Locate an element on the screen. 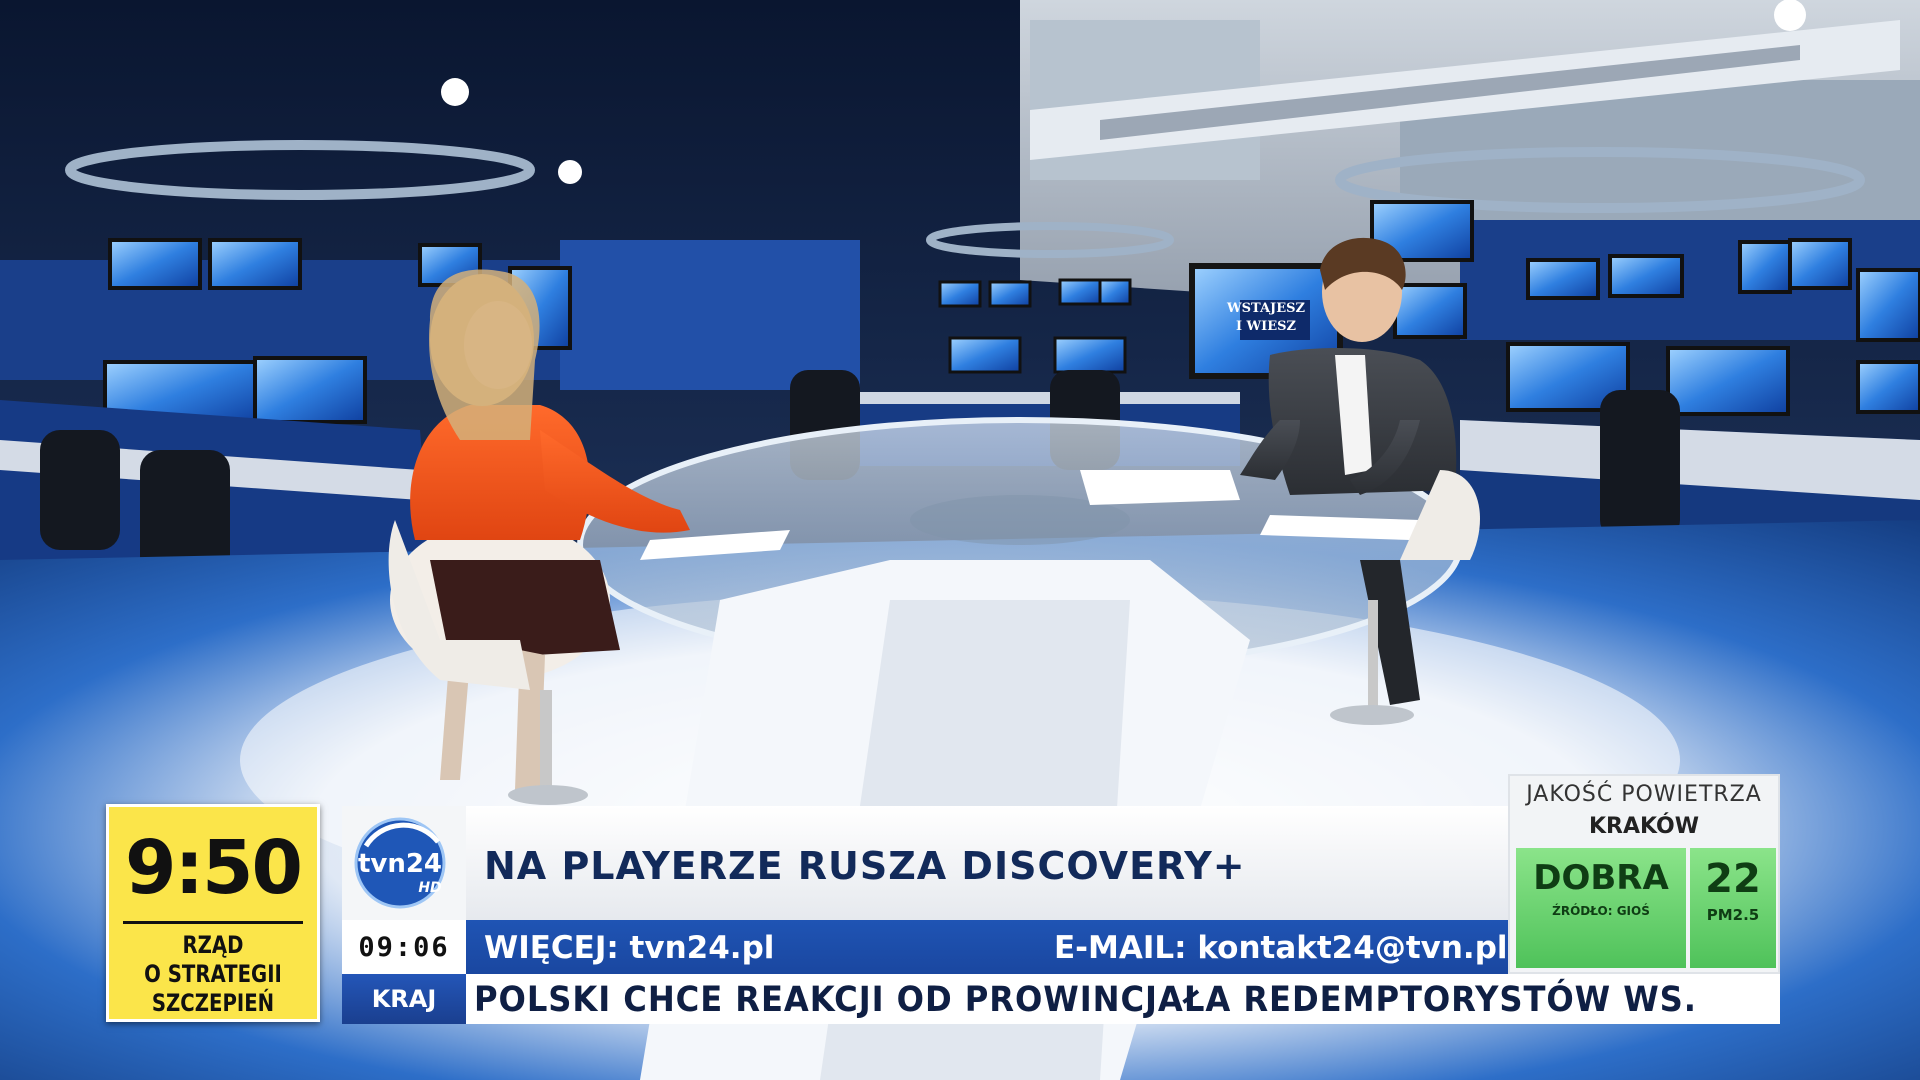 Image resolution: width=1920 pixels, height=1080 pixels. info-email: E-MAIL: kontakt24@tvn.pl is located at coordinates (1281, 948).